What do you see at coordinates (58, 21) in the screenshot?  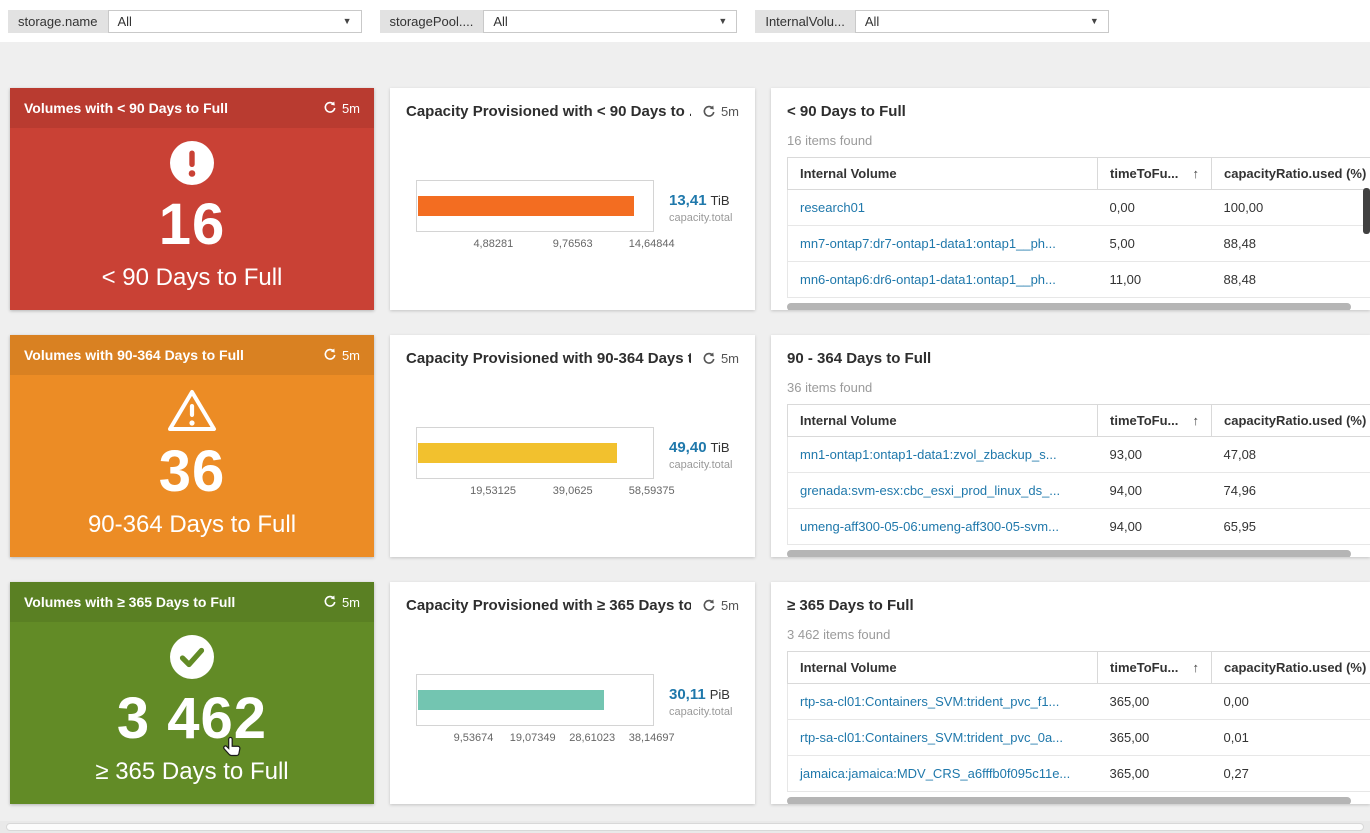 I see `filter-field-label: storage.name` at bounding box center [58, 21].